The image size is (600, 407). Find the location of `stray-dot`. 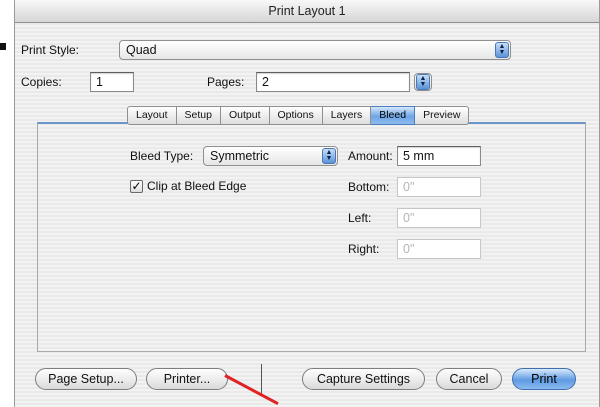

stray-dot is located at coordinates (3, 46).